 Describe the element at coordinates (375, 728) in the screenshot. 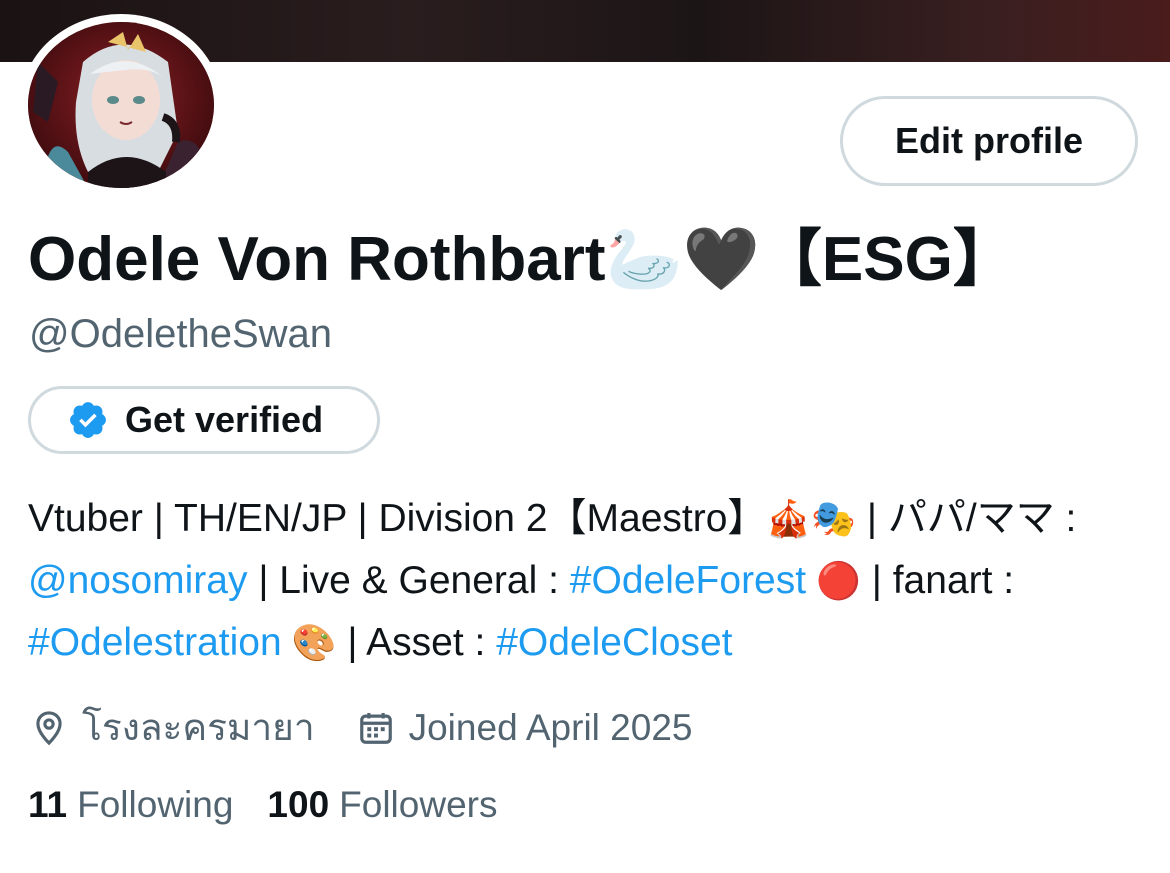

I see `calendar-icon` at that location.